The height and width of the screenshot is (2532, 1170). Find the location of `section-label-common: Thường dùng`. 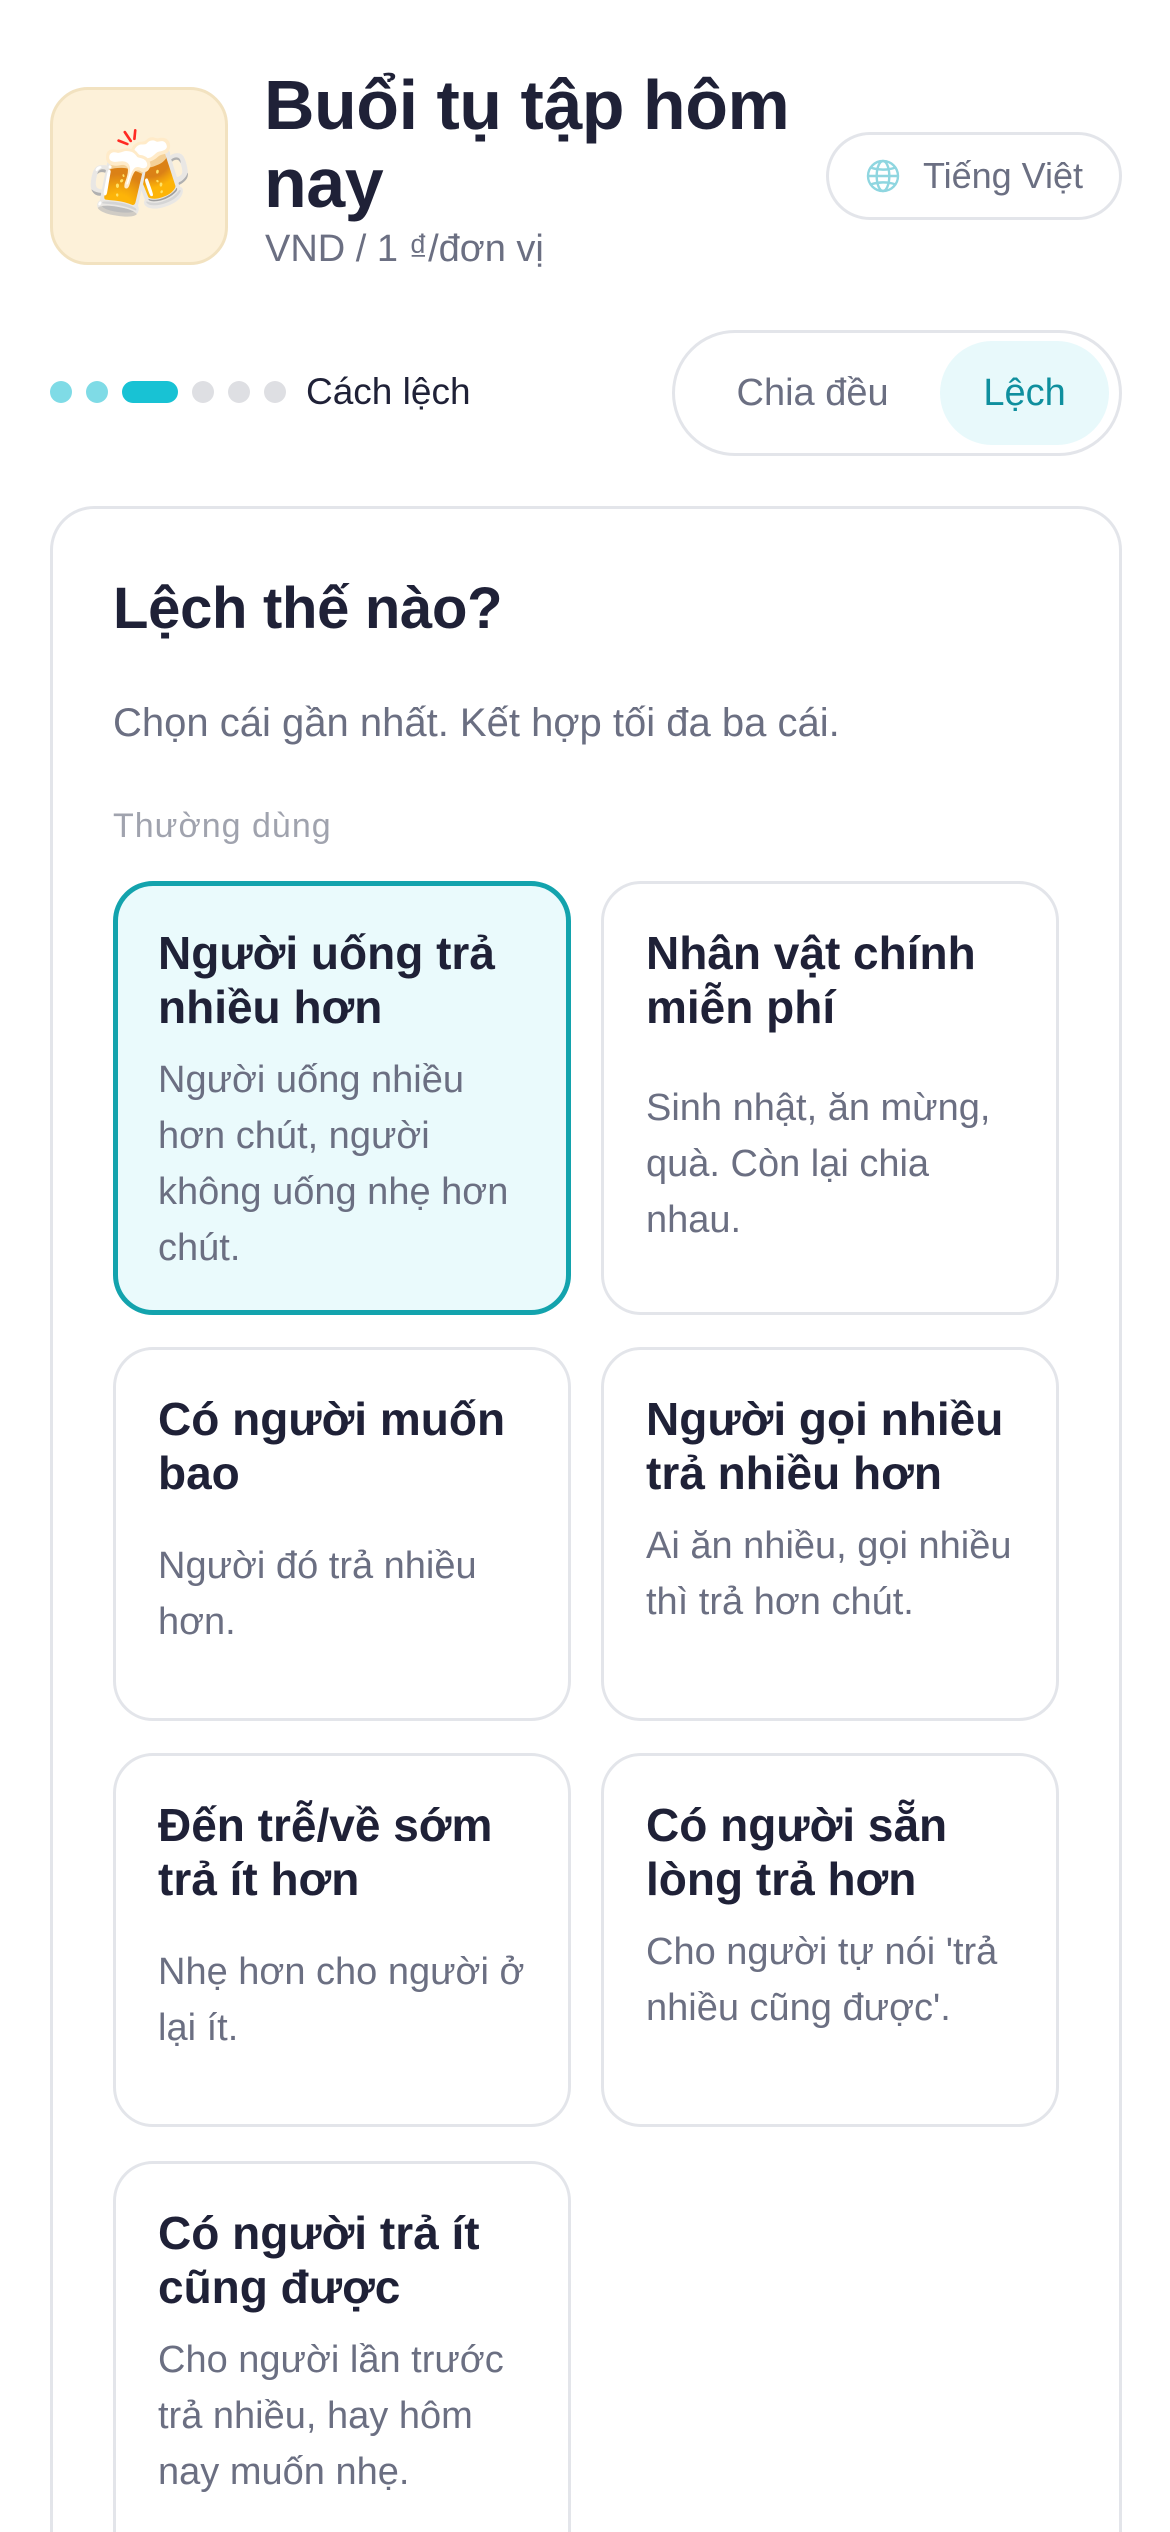

section-label-common: Thường dùng is located at coordinates (222, 826).